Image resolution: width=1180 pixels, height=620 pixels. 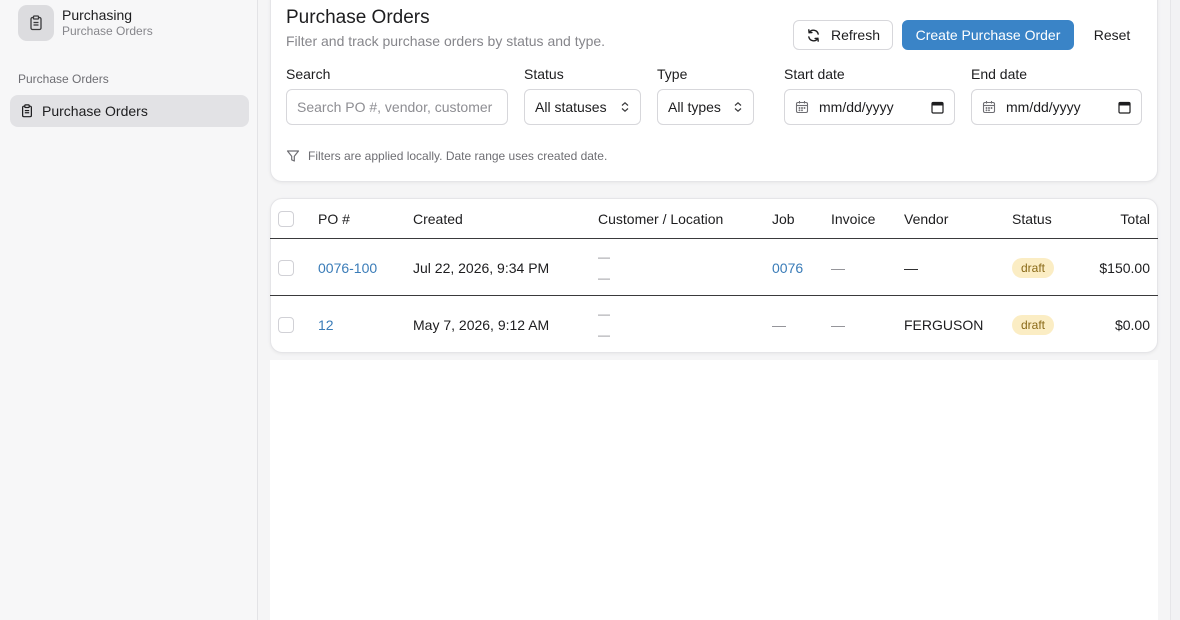 What do you see at coordinates (107, 31) in the screenshot?
I see `app-subtitle: Purchase Orders` at bounding box center [107, 31].